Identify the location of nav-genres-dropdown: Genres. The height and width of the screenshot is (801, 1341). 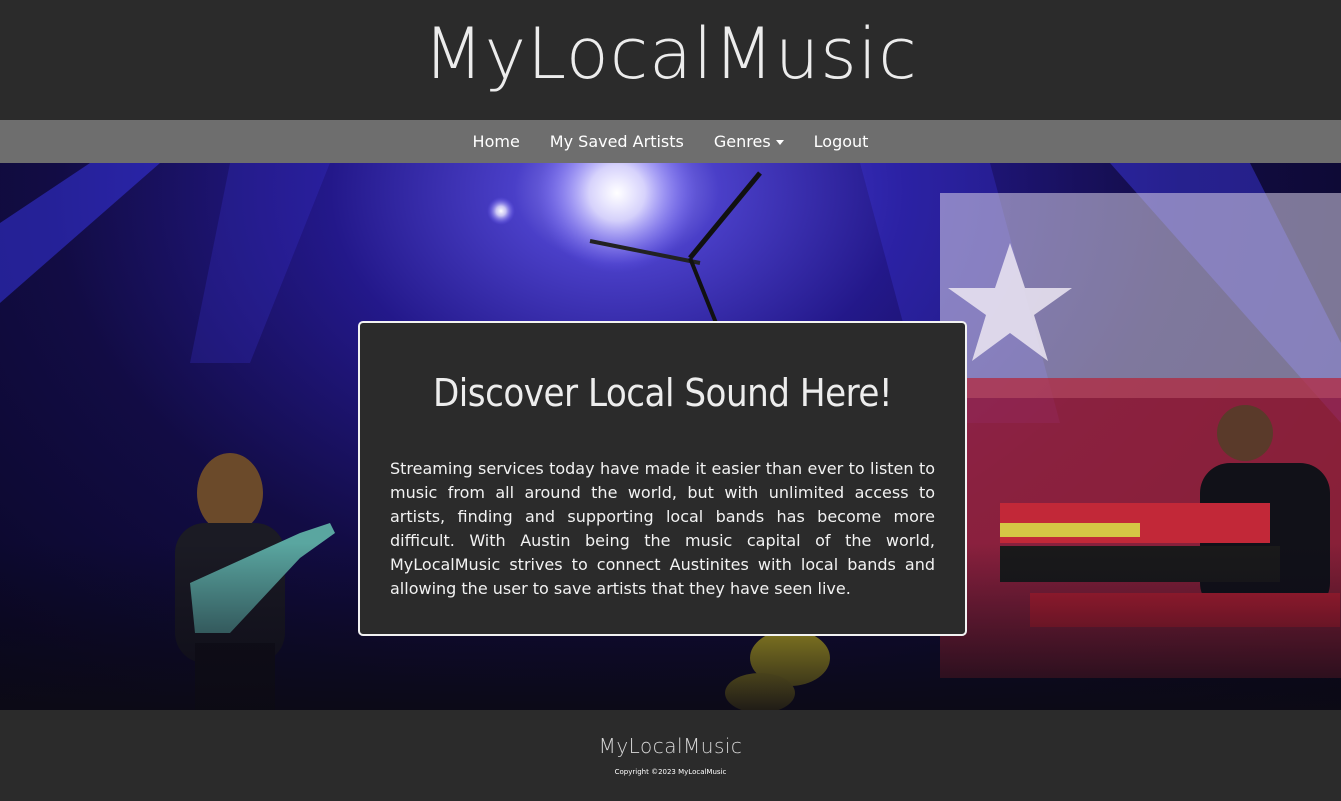
(749, 141).